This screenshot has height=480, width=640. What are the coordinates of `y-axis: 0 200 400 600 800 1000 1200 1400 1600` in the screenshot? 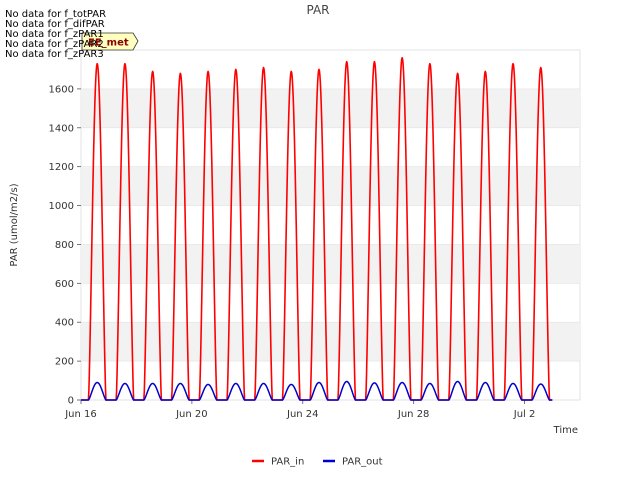 It's located at (65, 245).